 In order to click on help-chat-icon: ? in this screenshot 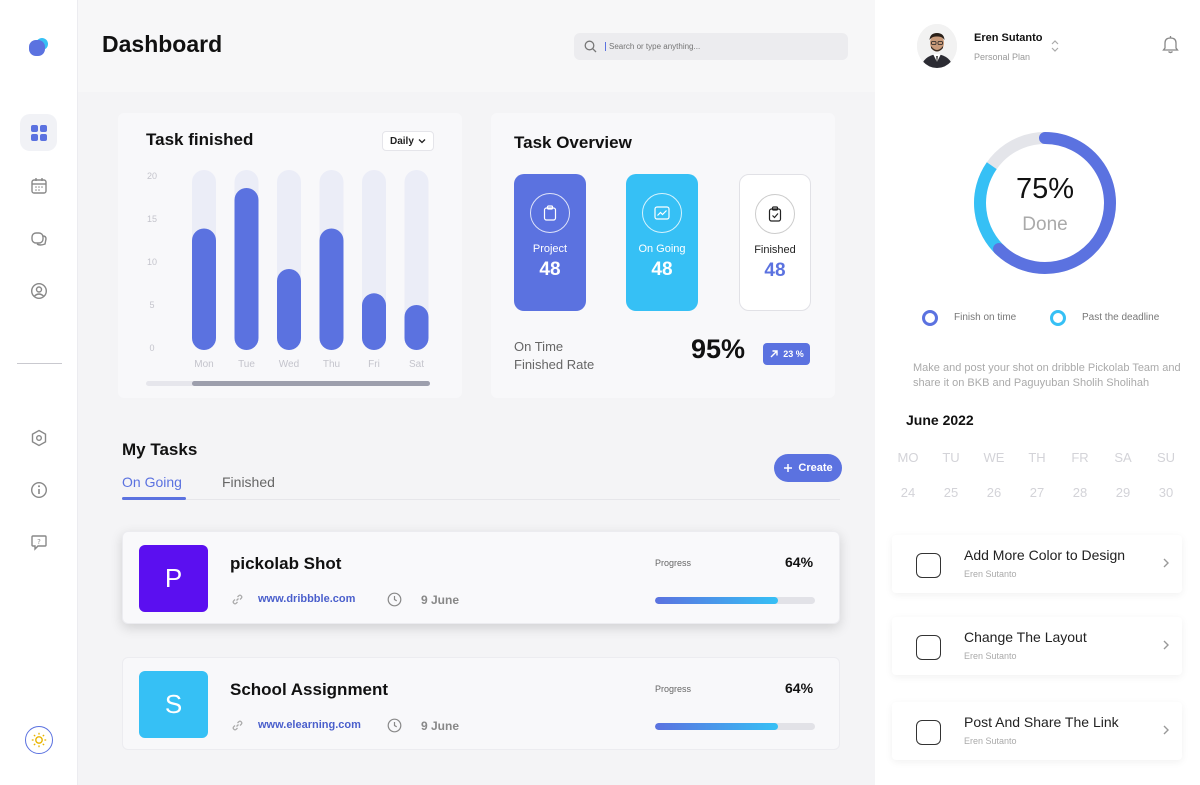, I will do `click(38, 542)`.